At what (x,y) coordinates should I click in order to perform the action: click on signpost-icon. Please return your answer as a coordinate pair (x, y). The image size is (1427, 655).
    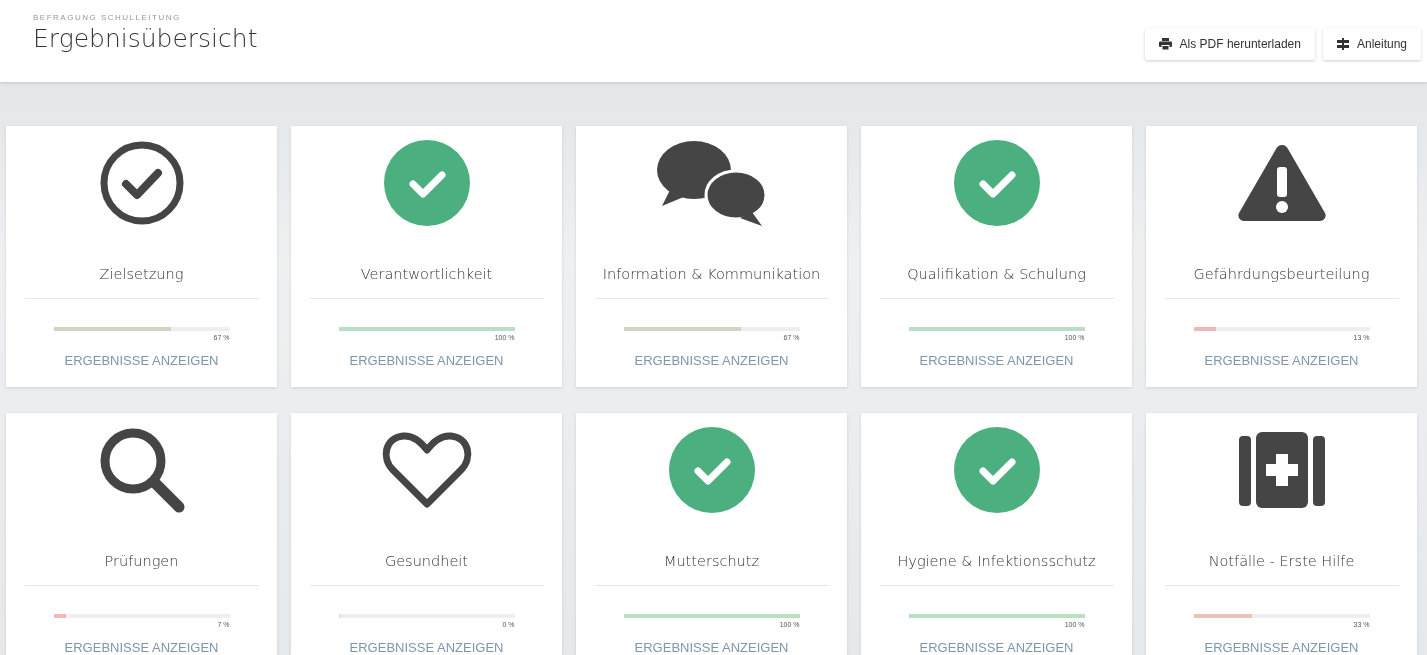
    Looking at the image, I should click on (1342, 44).